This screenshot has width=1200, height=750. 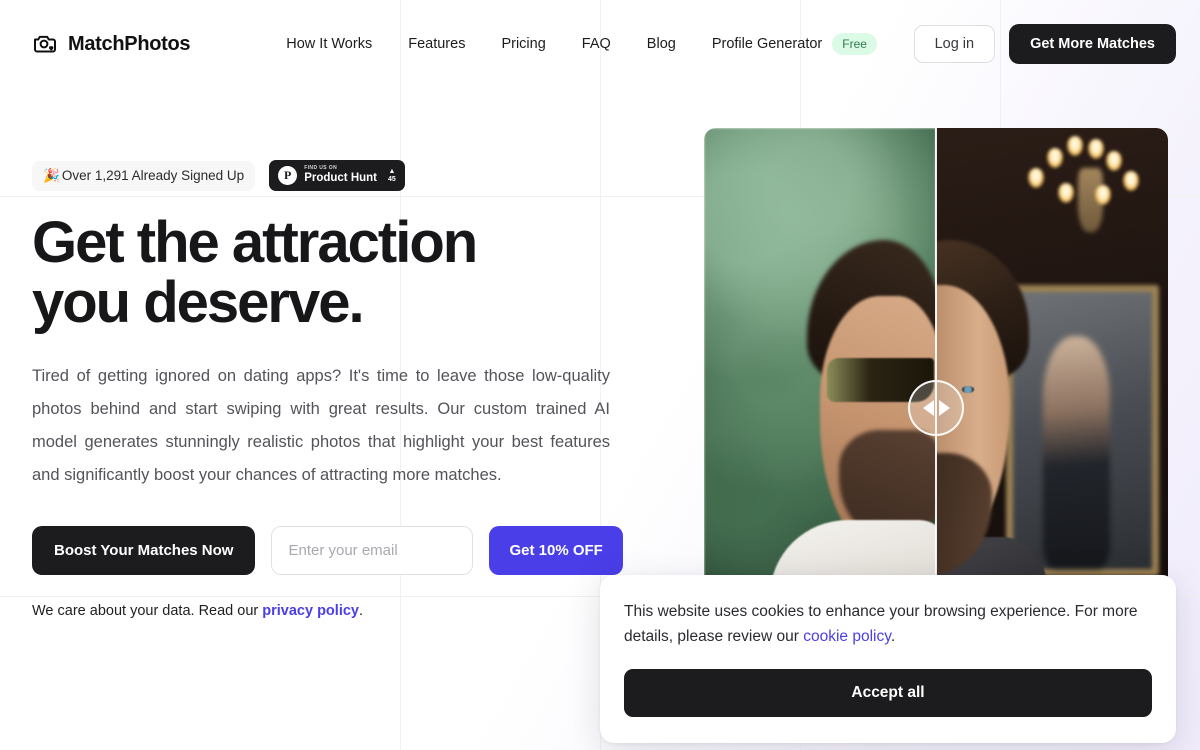 I want to click on get-discount-button: Get 10% OFF, so click(x=556, y=550).